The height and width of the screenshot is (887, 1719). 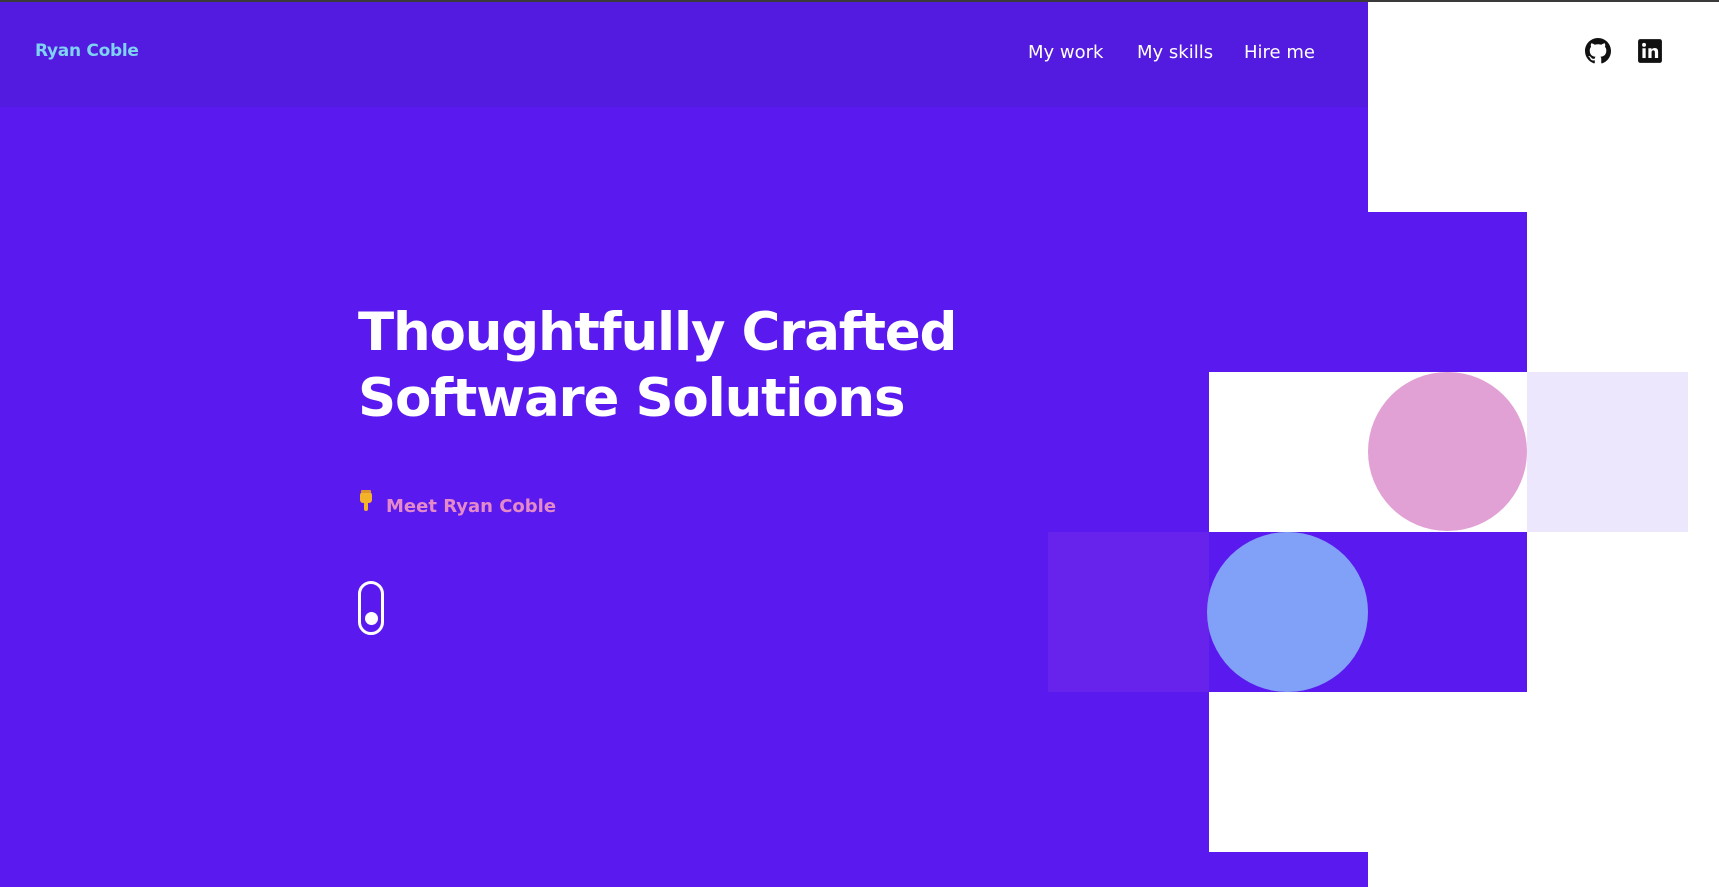 What do you see at coordinates (1175, 52) in the screenshot?
I see `nav-my-skills: My skills` at bounding box center [1175, 52].